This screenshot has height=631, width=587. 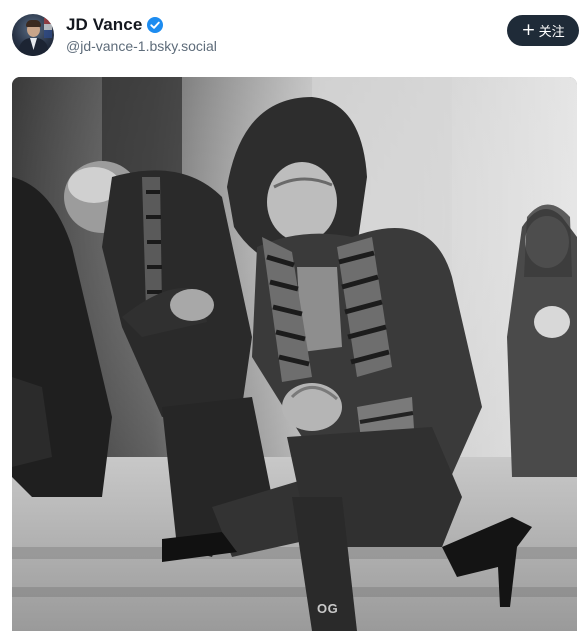 I want to click on follow-button: + 关注, so click(x=543, y=30).